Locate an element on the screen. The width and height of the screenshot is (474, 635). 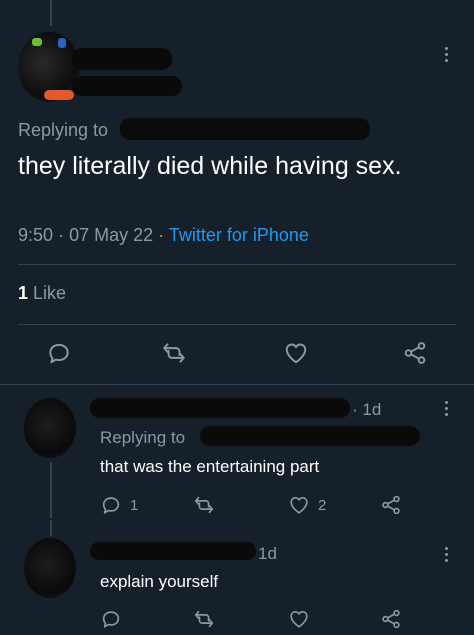
replying-label: Replying to is located at coordinates (63, 130).